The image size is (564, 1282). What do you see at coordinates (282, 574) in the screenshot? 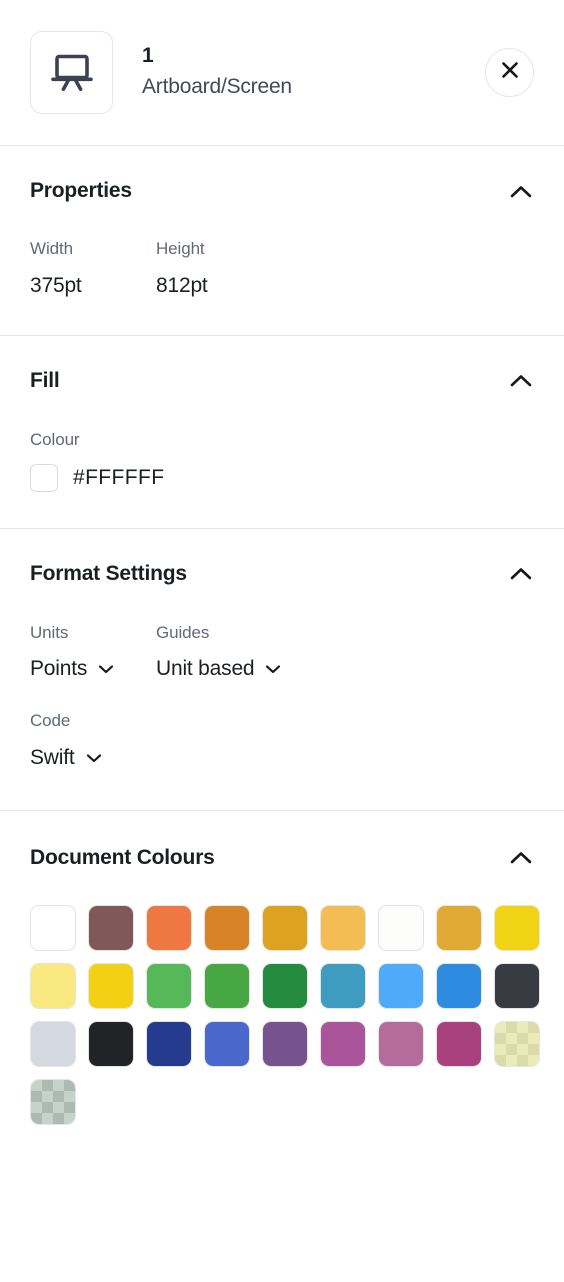
I see `format-settings-section-header: Format Settings` at bounding box center [282, 574].